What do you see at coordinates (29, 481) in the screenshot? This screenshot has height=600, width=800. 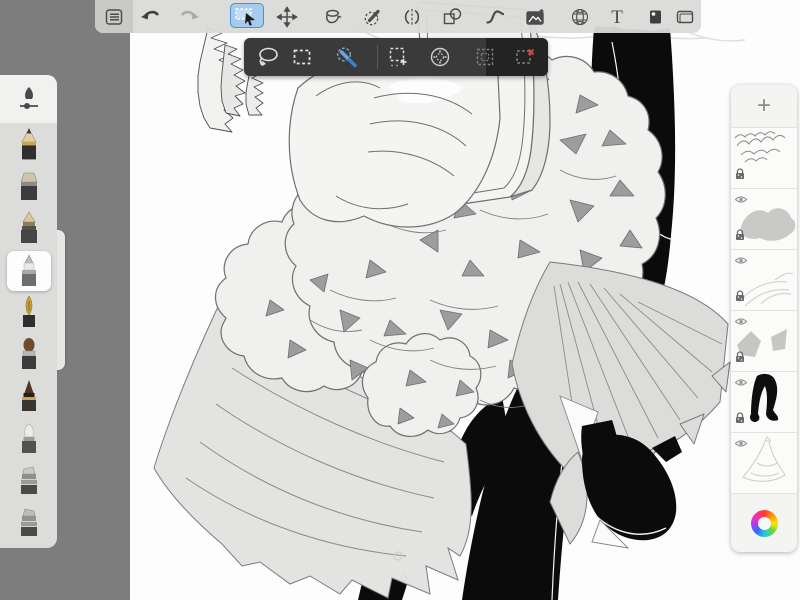 I see `brush-chisel` at bounding box center [29, 481].